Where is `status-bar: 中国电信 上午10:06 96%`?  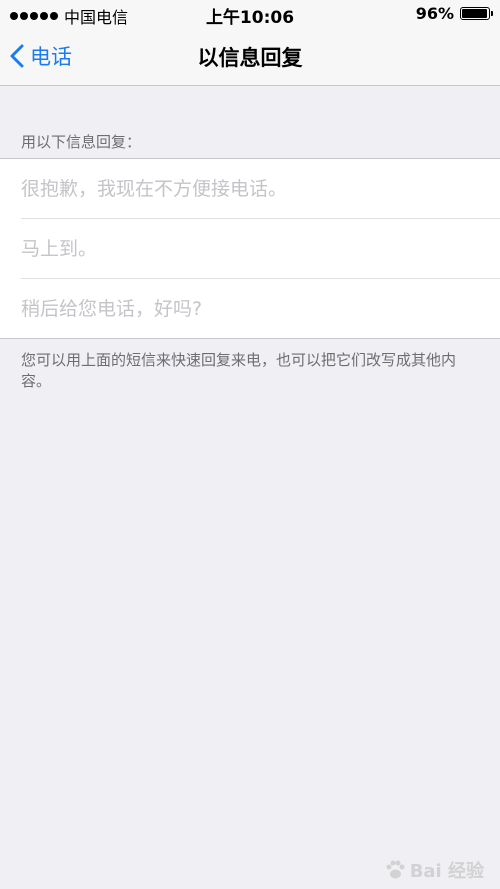 status-bar: 中国电信 上午10:06 96% is located at coordinates (250, 14).